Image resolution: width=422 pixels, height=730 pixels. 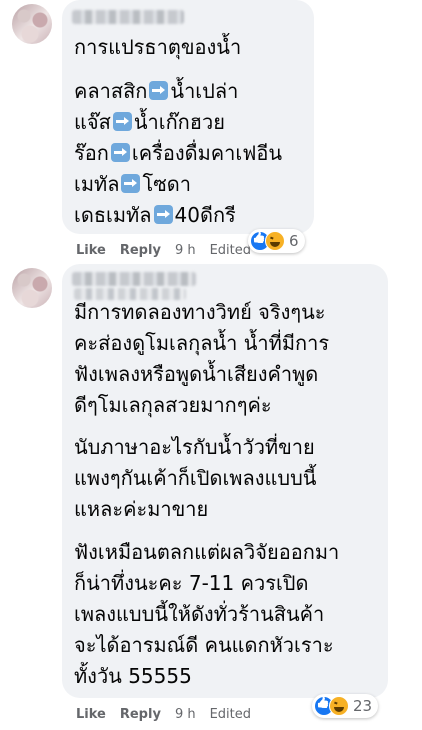 What do you see at coordinates (363, 706) in the screenshot?
I see `reaction-count: 23` at bounding box center [363, 706].